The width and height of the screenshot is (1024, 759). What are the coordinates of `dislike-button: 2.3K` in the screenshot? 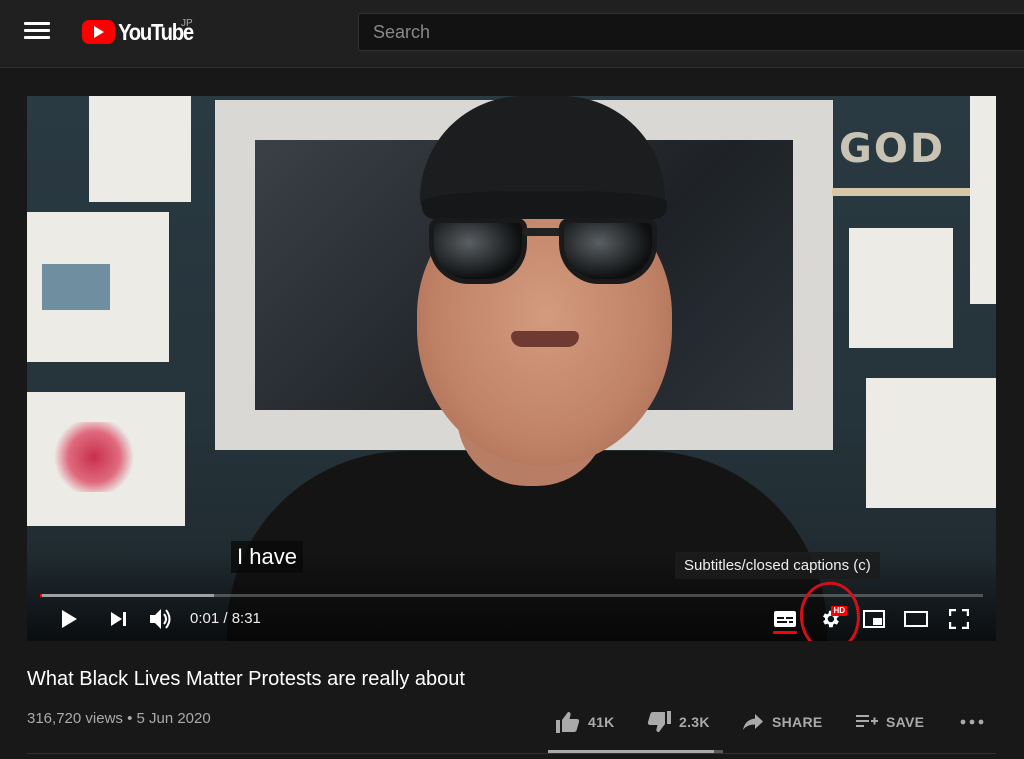 It's located at (678, 722).